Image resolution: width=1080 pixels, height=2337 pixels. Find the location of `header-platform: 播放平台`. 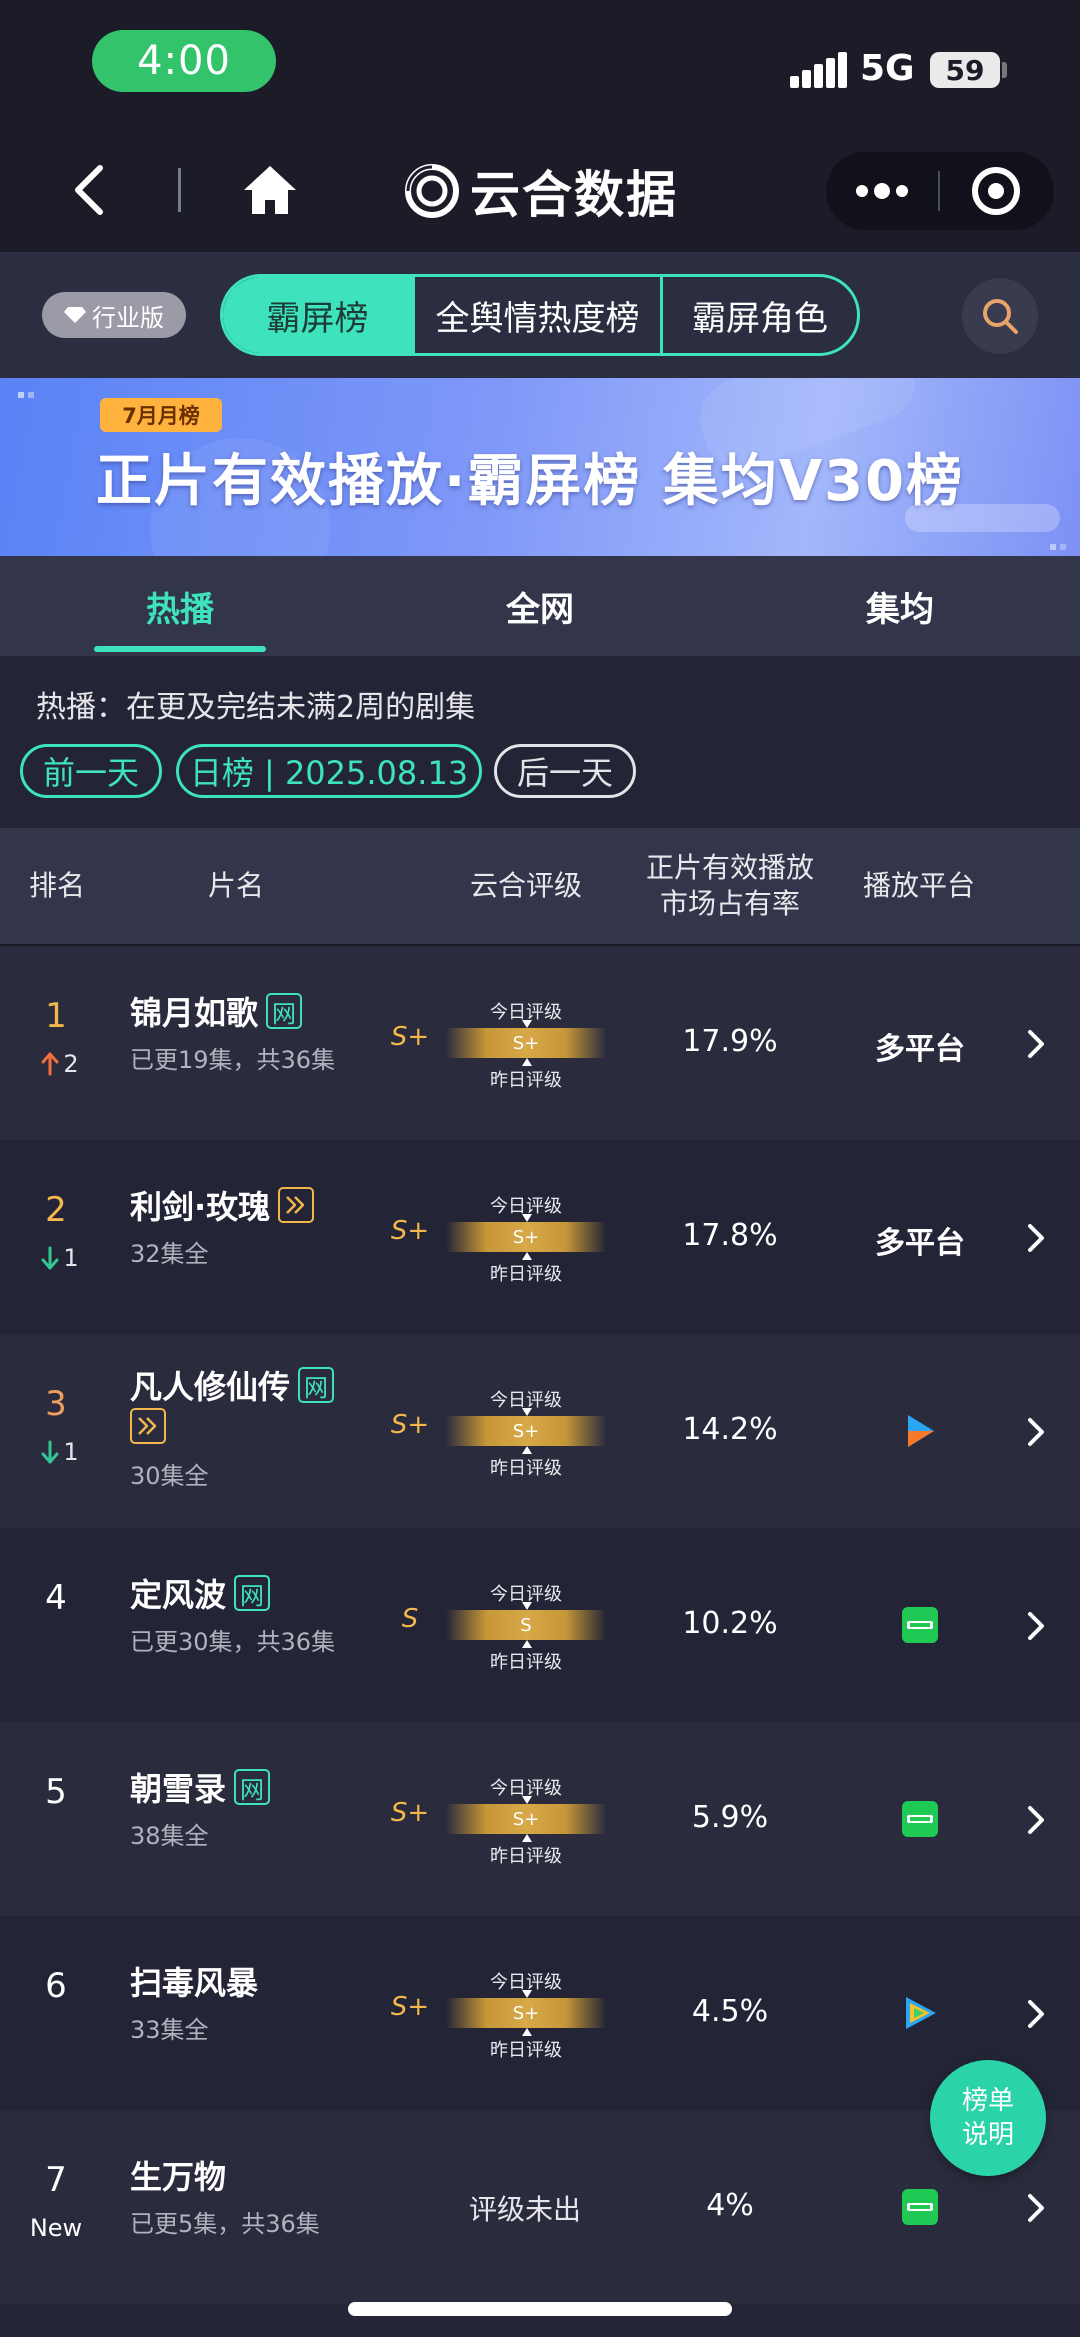

header-platform: 播放平台 is located at coordinates (918, 885).